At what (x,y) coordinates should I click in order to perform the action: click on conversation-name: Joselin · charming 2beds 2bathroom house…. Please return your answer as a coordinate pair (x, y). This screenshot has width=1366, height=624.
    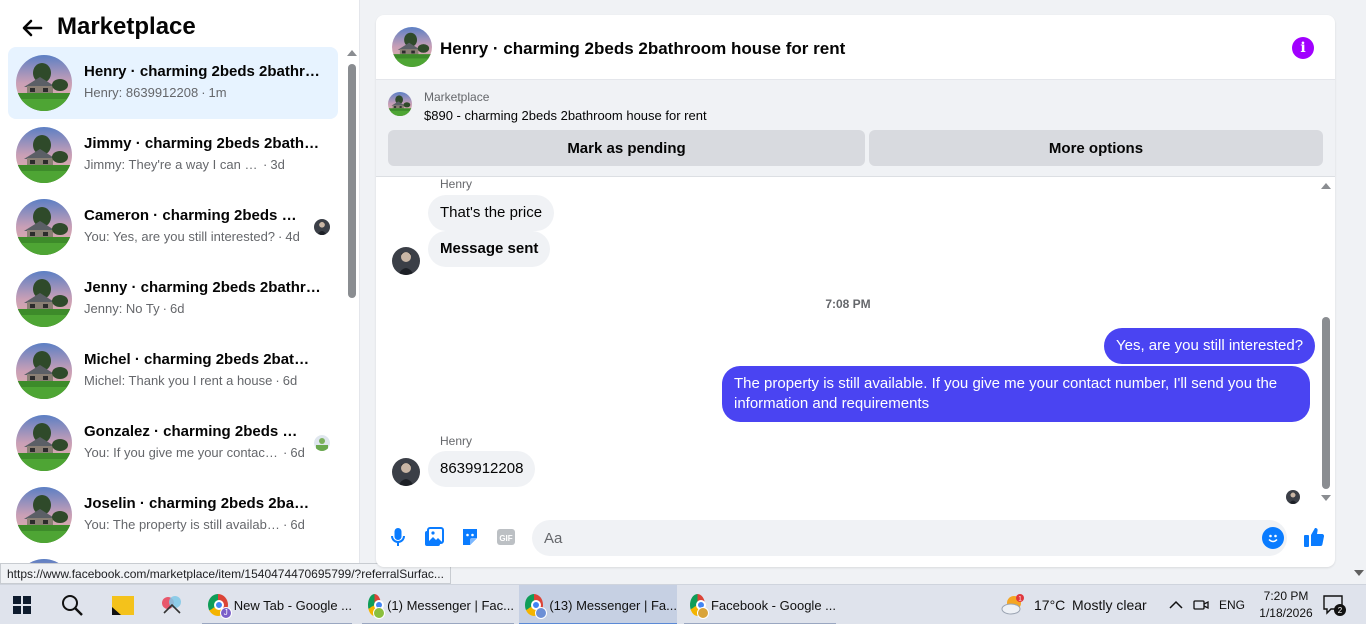
    Looking at the image, I should click on (198, 503).